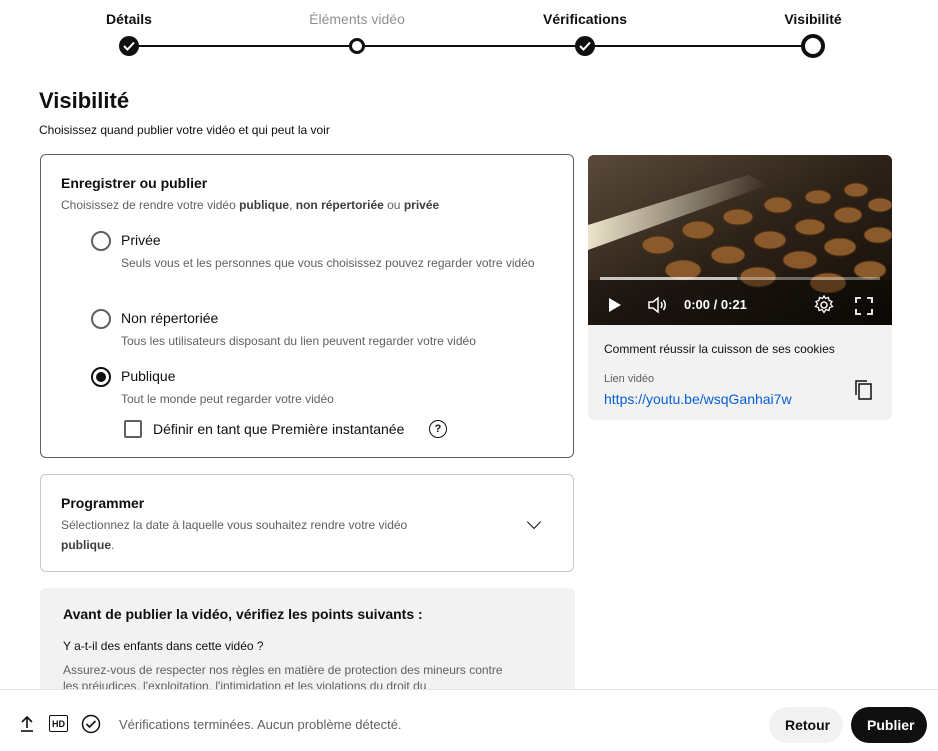 This screenshot has height=751, width=938. I want to click on fullscreen-icon, so click(864, 306).